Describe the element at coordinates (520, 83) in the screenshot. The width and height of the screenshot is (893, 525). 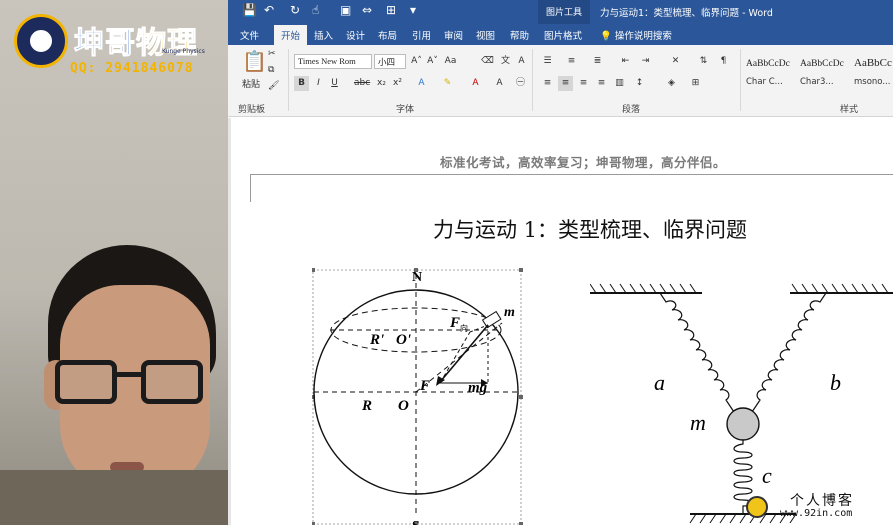
I see `enclose-char-icon: ㊀` at that location.